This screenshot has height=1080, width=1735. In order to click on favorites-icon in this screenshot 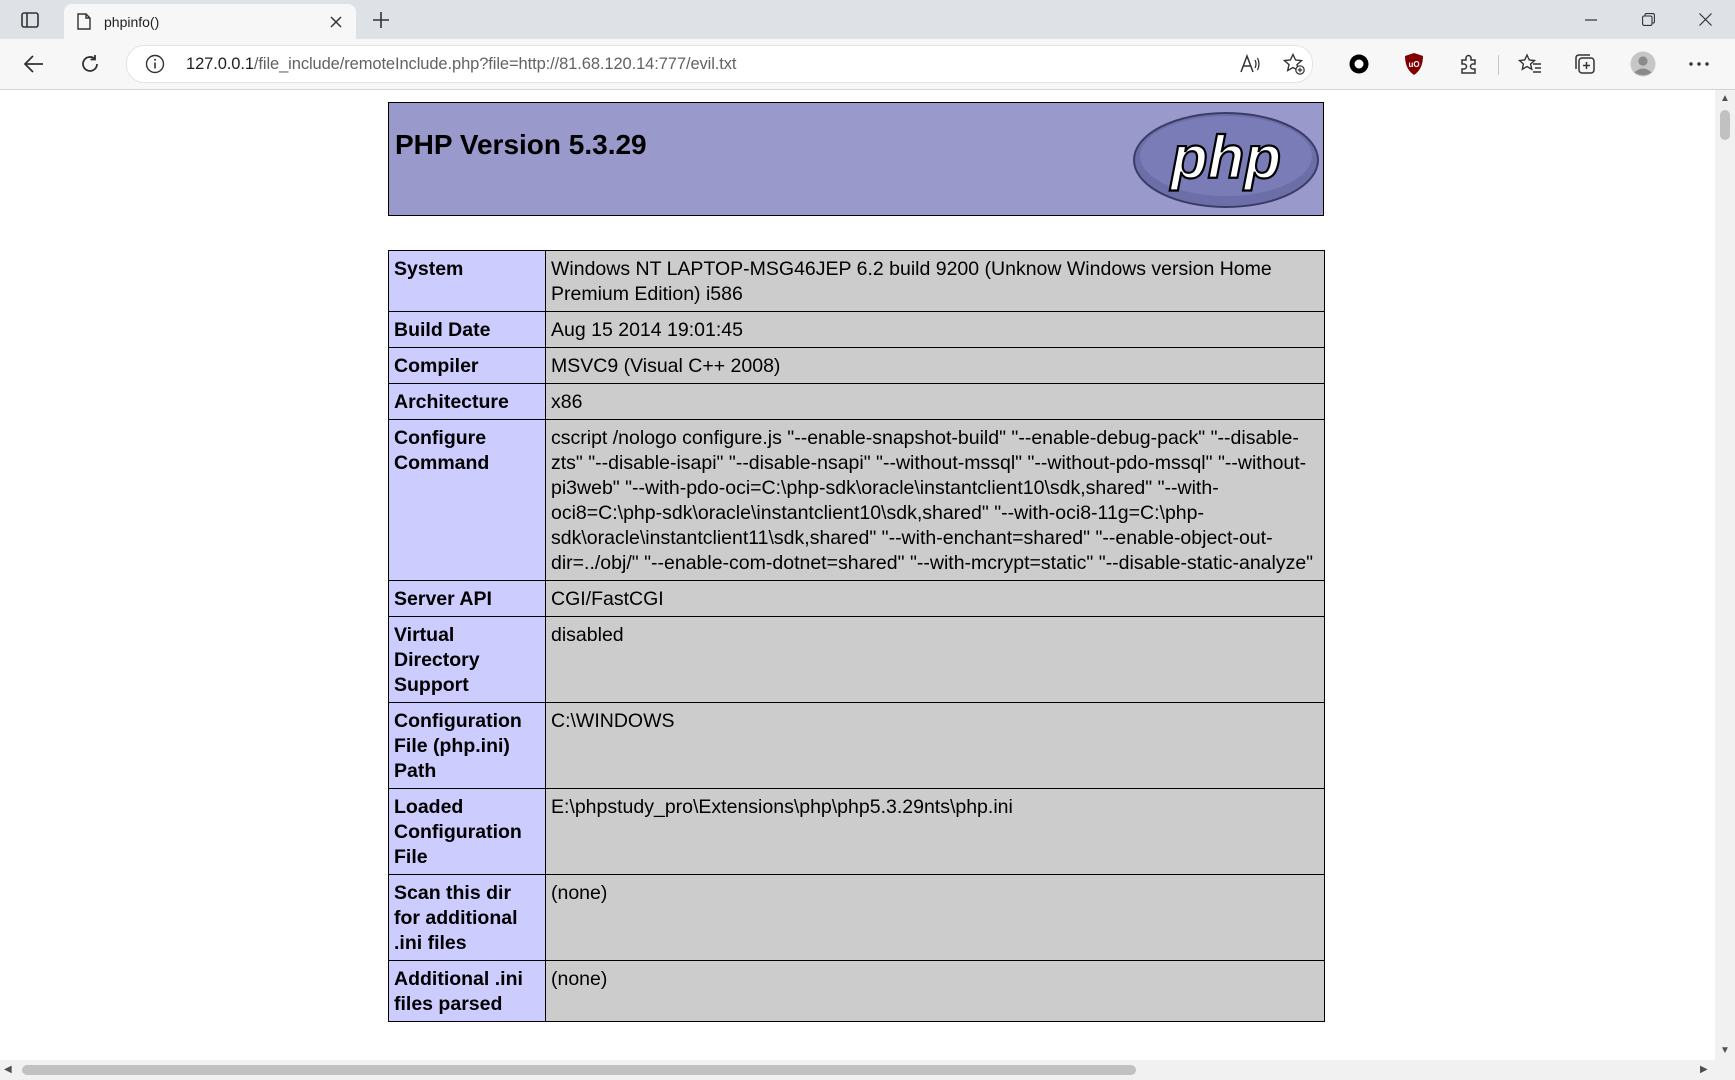, I will do `click(1530, 64)`.